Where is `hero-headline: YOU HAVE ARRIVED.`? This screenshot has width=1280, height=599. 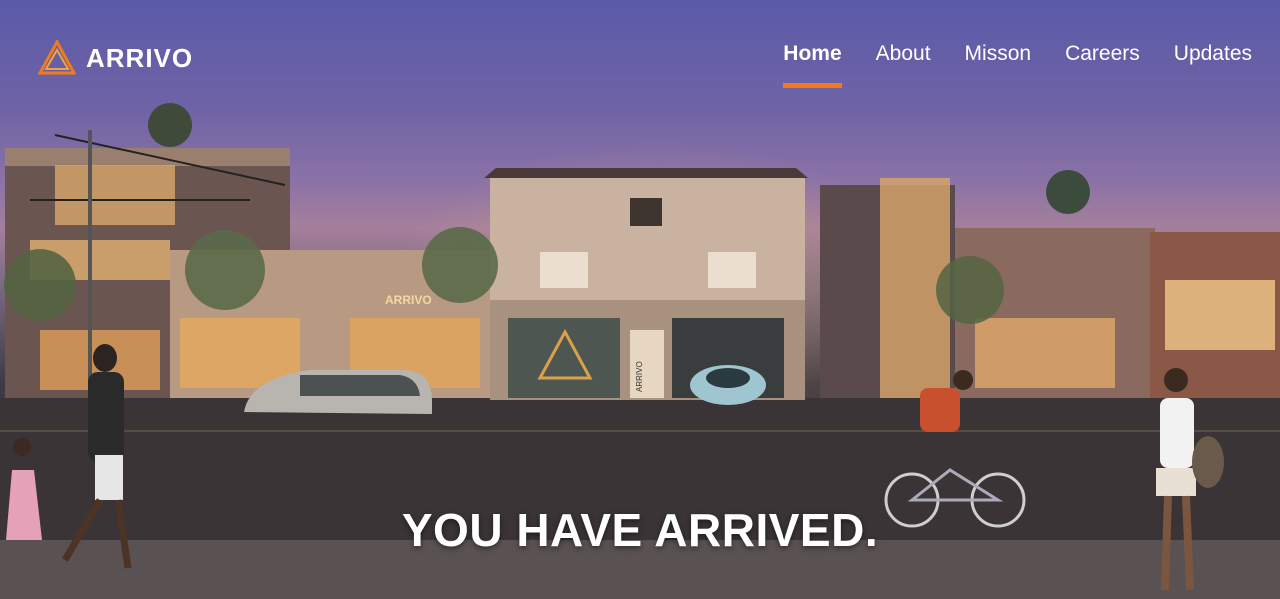
hero-headline: YOU HAVE ARRIVED. is located at coordinates (640, 529).